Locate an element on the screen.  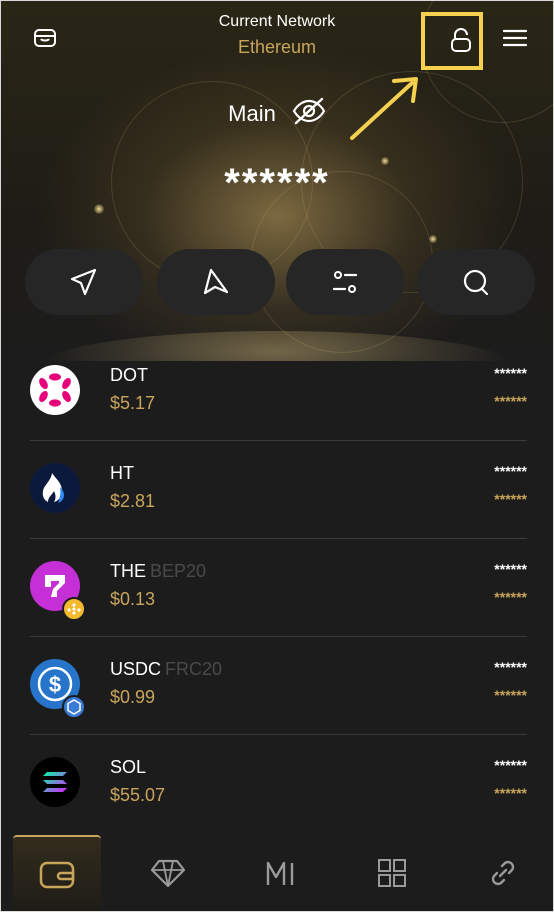
huobi-logo-icon is located at coordinates (55, 488).